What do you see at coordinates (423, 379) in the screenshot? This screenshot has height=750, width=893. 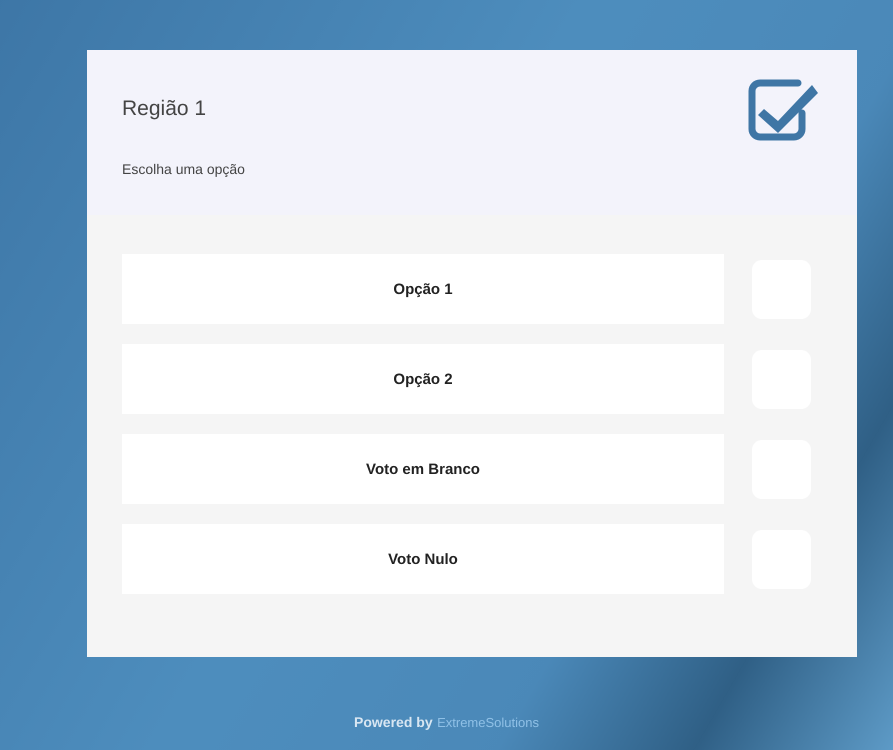 I see `option-button: Opção 2` at bounding box center [423, 379].